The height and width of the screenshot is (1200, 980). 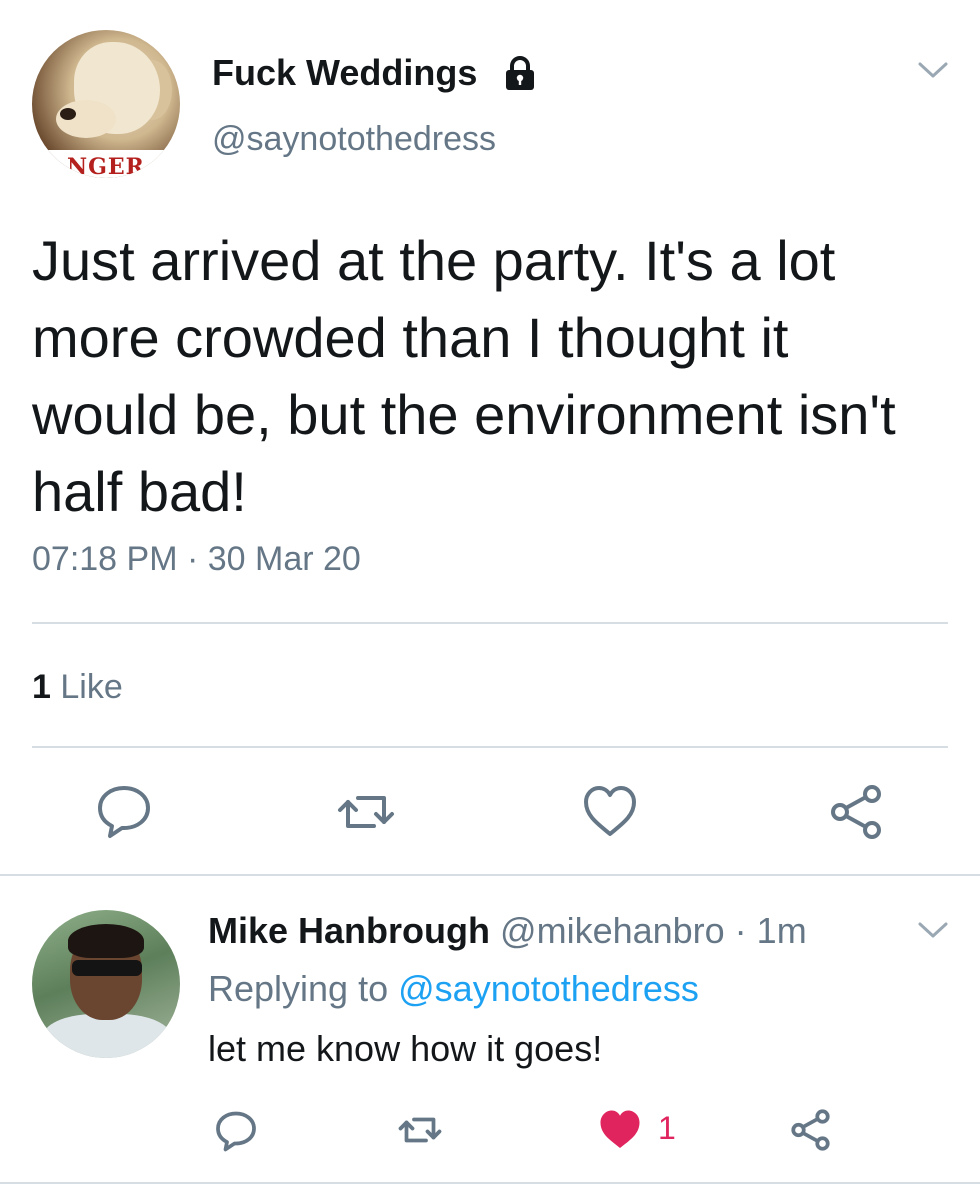 What do you see at coordinates (107, 968) in the screenshot?
I see `avatar-sunglasses` at bounding box center [107, 968].